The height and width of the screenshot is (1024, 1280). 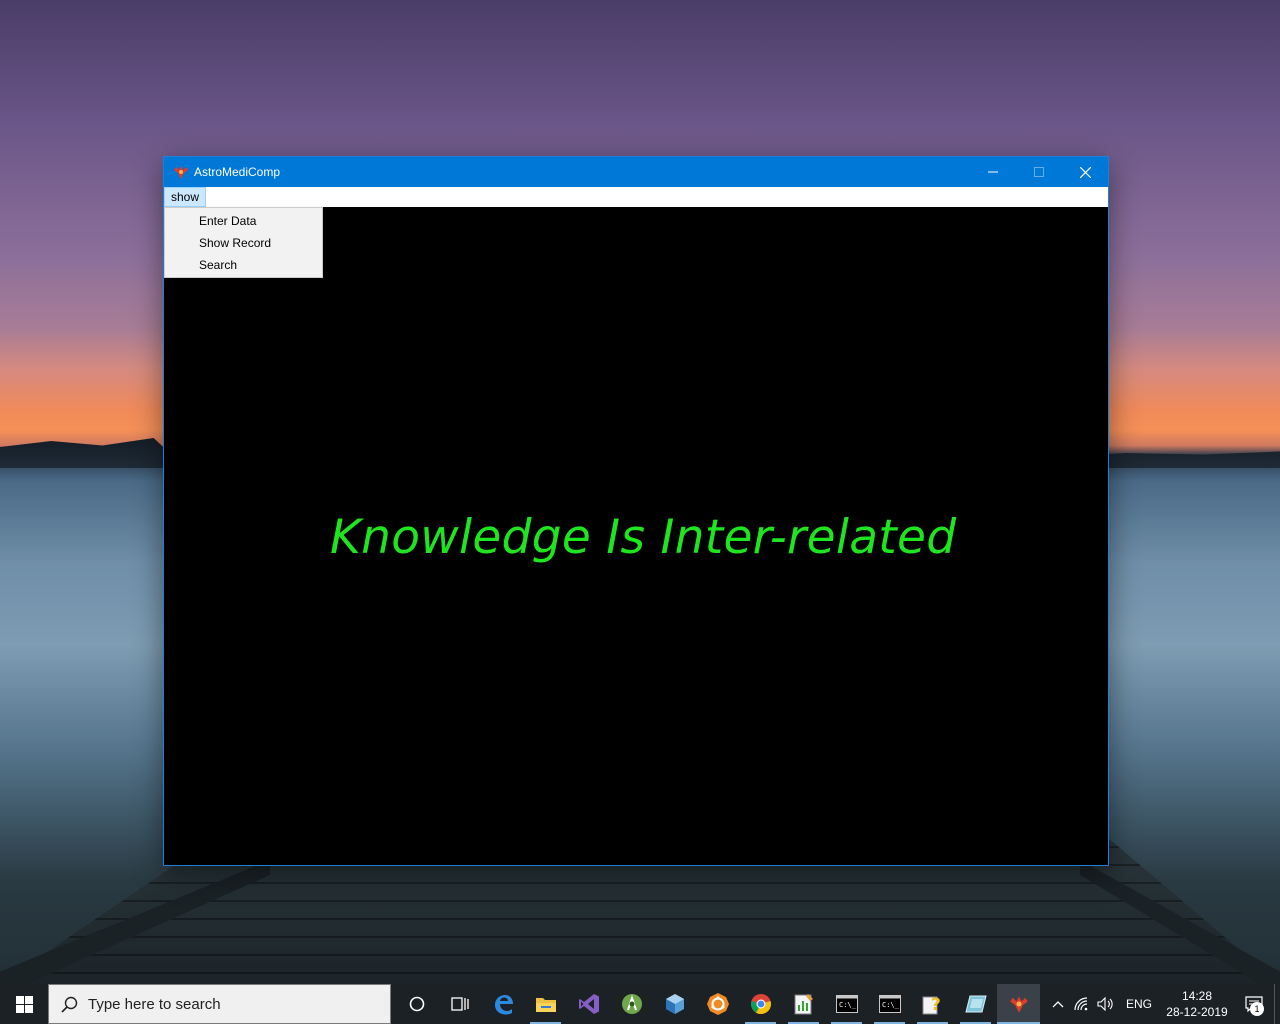 What do you see at coordinates (243, 265) in the screenshot?
I see `menu-item-search: Search` at bounding box center [243, 265].